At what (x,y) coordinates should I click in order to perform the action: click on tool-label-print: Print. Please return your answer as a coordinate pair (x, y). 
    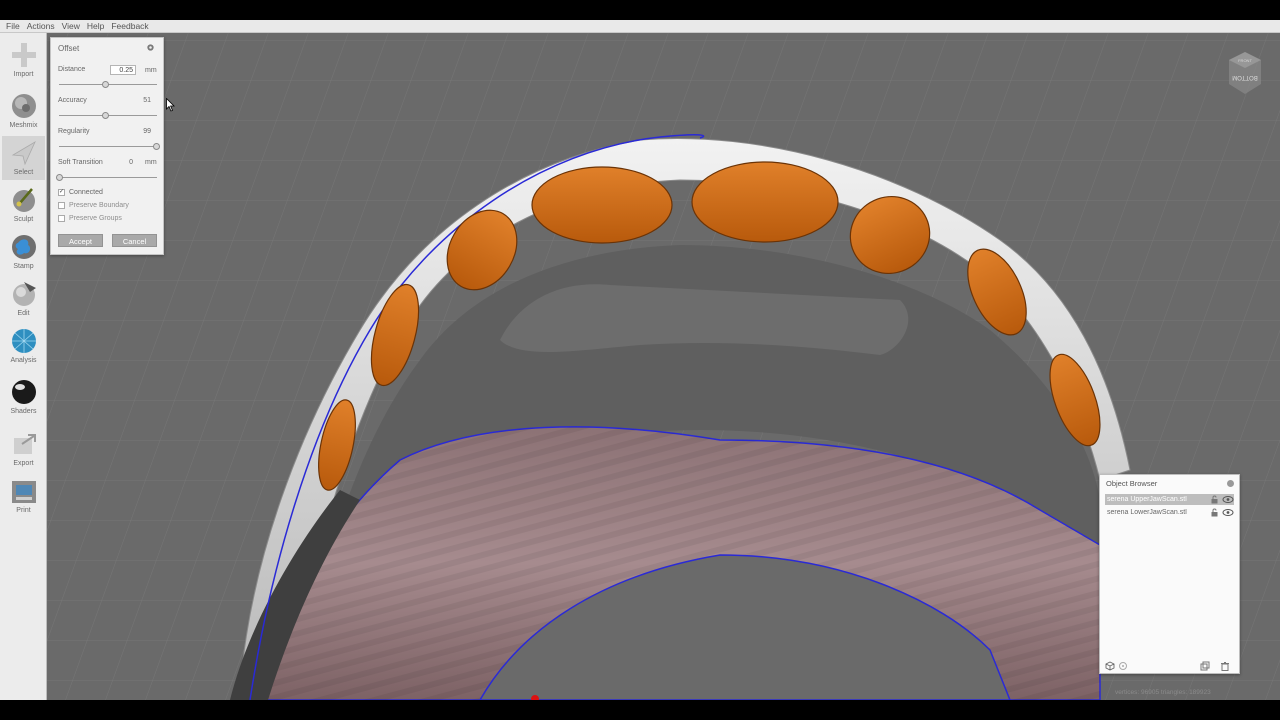
    Looking at the image, I should click on (23, 510).